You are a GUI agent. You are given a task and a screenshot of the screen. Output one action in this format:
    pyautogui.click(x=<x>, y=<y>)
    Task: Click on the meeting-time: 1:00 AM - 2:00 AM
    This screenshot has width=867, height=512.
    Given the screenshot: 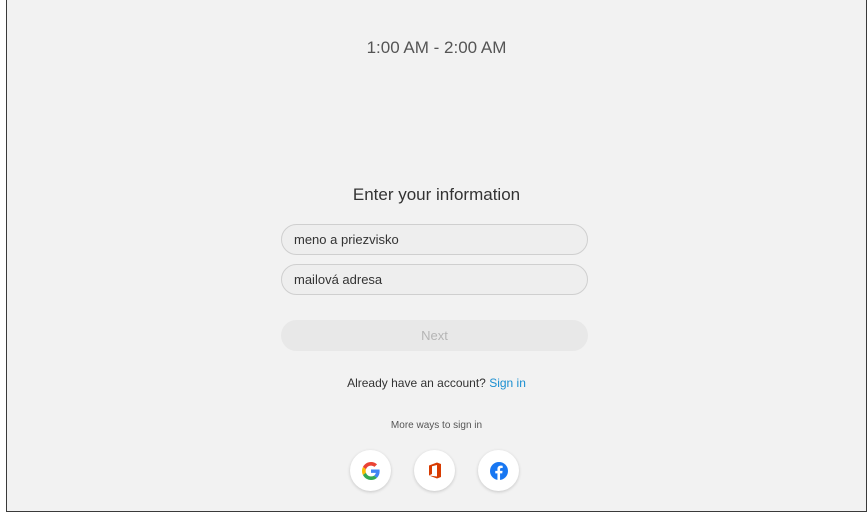 What is the action you would take?
    pyautogui.click(x=436, y=47)
    